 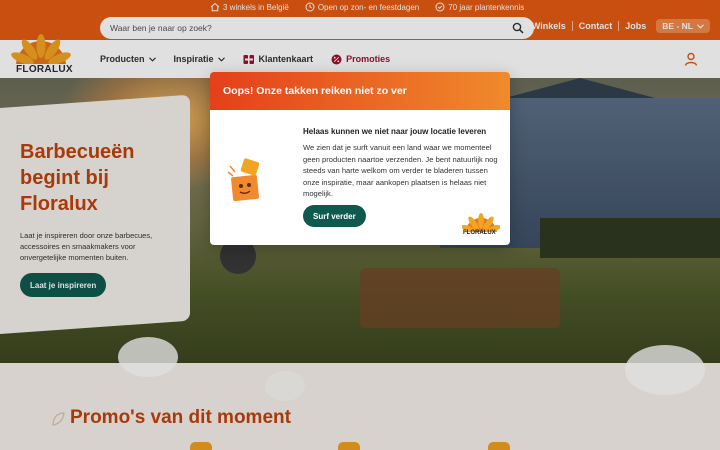 What do you see at coordinates (479, 233) in the screenshot?
I see `modal-logo-text: FLORALUX` at bounding box center [479, 233].